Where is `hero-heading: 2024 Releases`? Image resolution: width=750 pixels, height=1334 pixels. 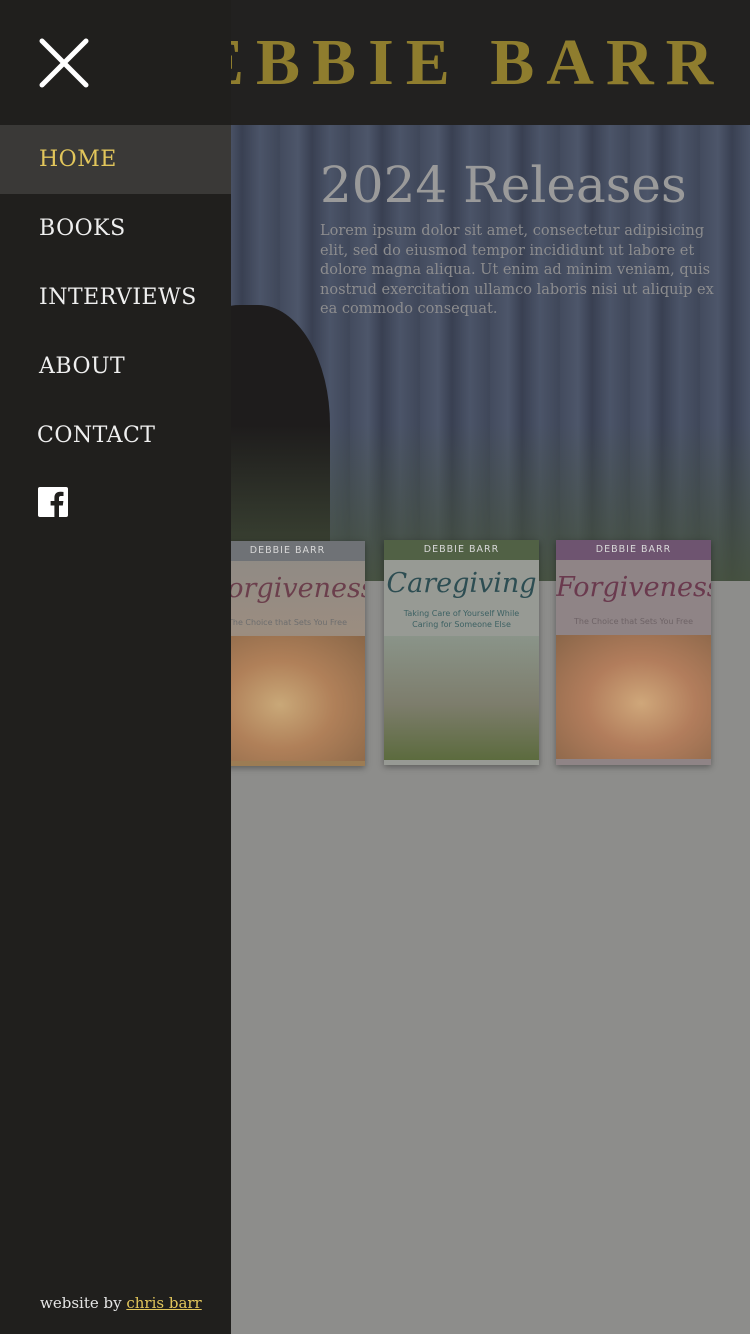
hero-heading: 2024 Releases is located at coordinates (503, 185).